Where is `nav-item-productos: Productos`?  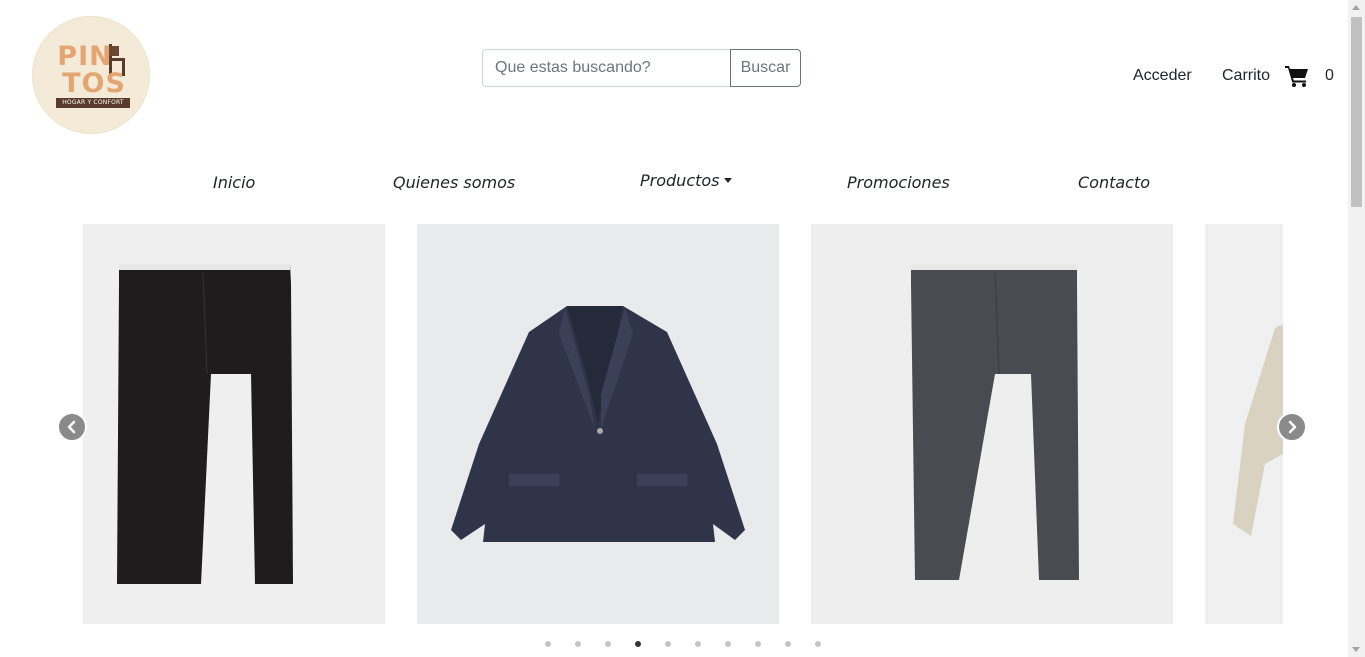 nav-item-productos: Productos is located at coordinates (686, 180).